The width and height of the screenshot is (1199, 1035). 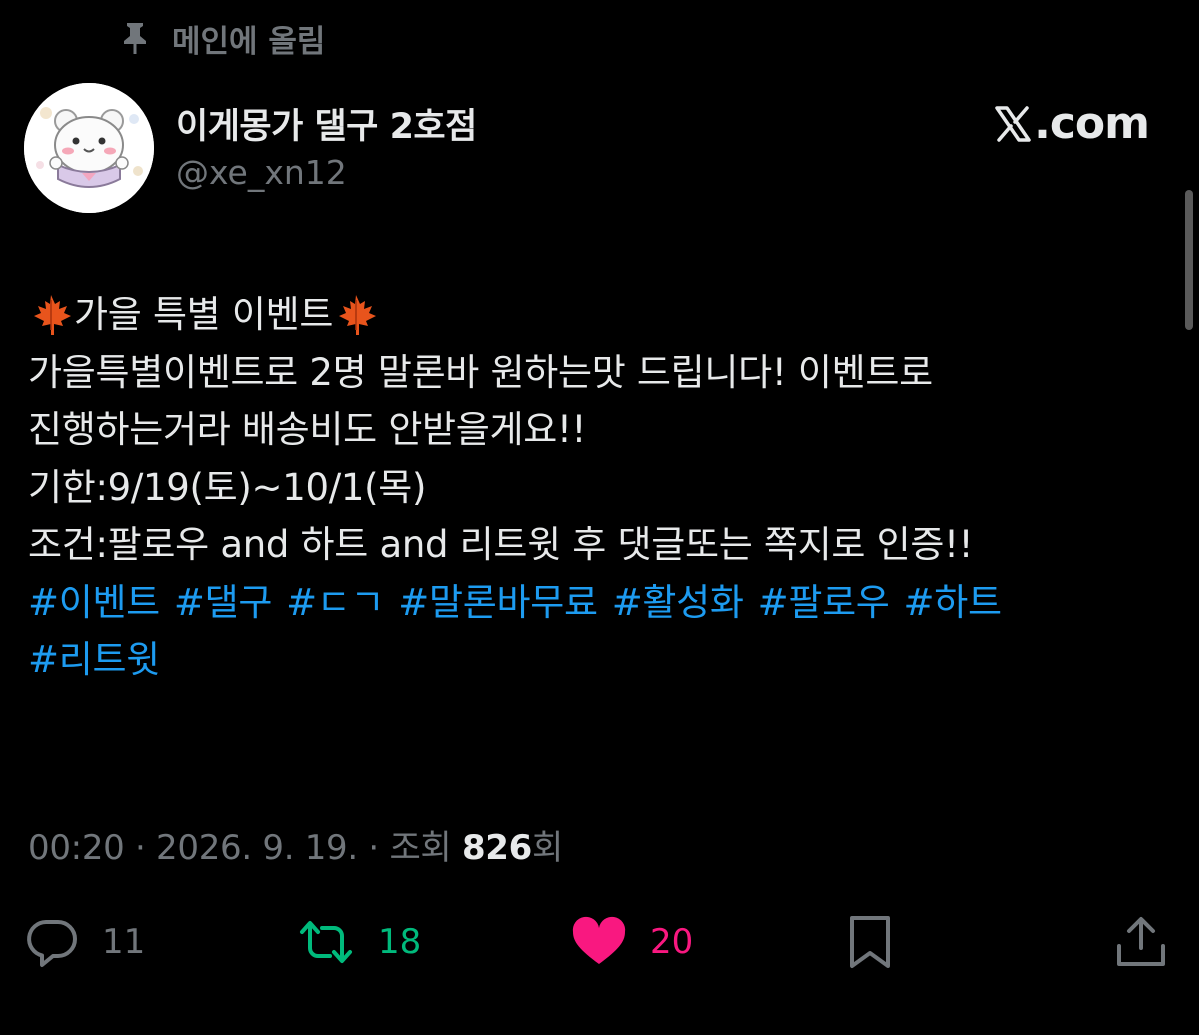 I want to click on views-count: 826, so click(x=497, y=848).